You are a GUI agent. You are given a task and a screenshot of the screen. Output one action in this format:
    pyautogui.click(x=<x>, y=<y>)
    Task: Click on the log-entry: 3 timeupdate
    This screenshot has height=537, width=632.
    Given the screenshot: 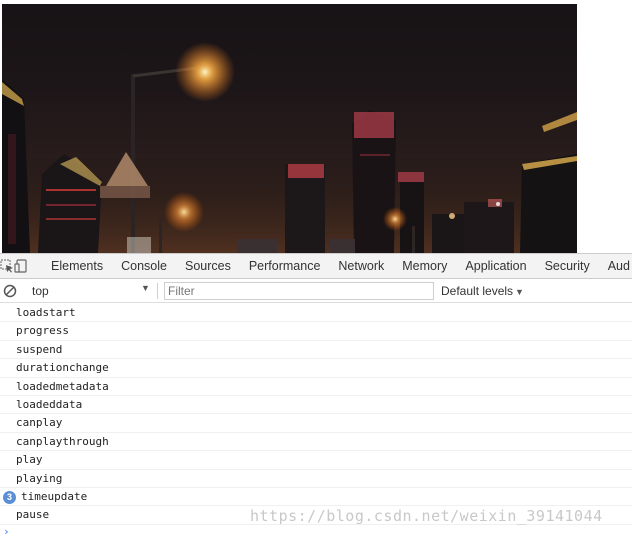 What is the action you would take?
    pyautogui.click(x=316, y=497)
    